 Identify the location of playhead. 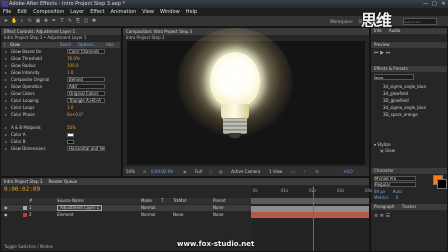
(313, 218).